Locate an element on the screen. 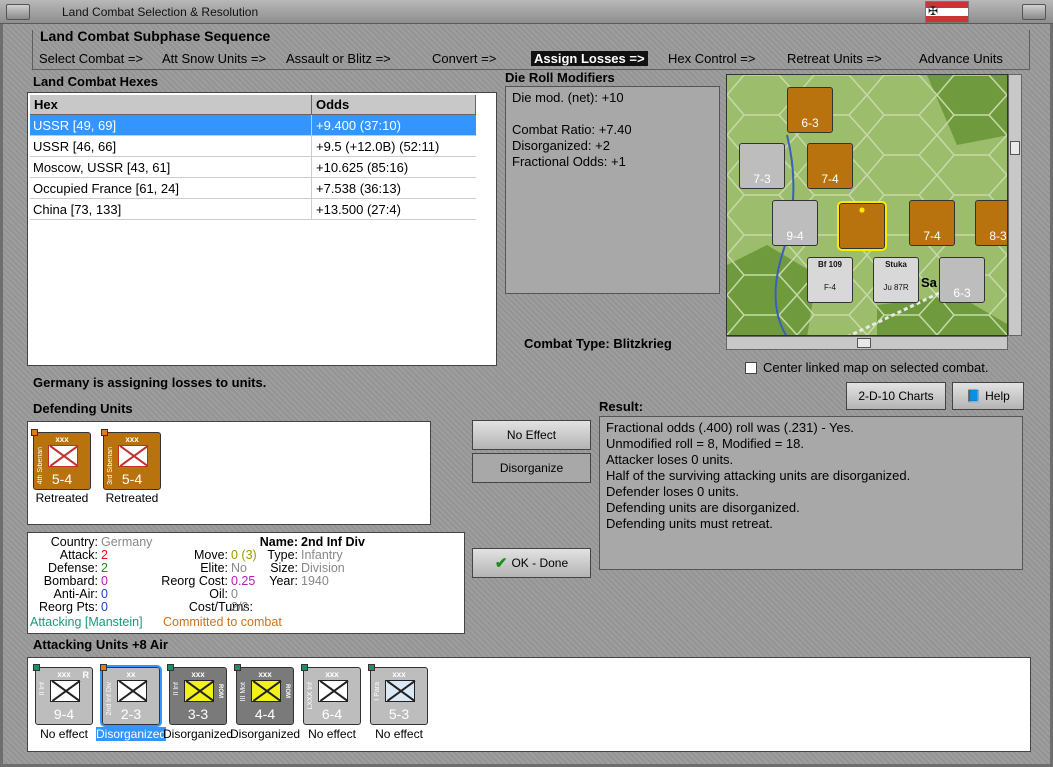  move-value: 0 (3) is located at coordinates (244, 555).